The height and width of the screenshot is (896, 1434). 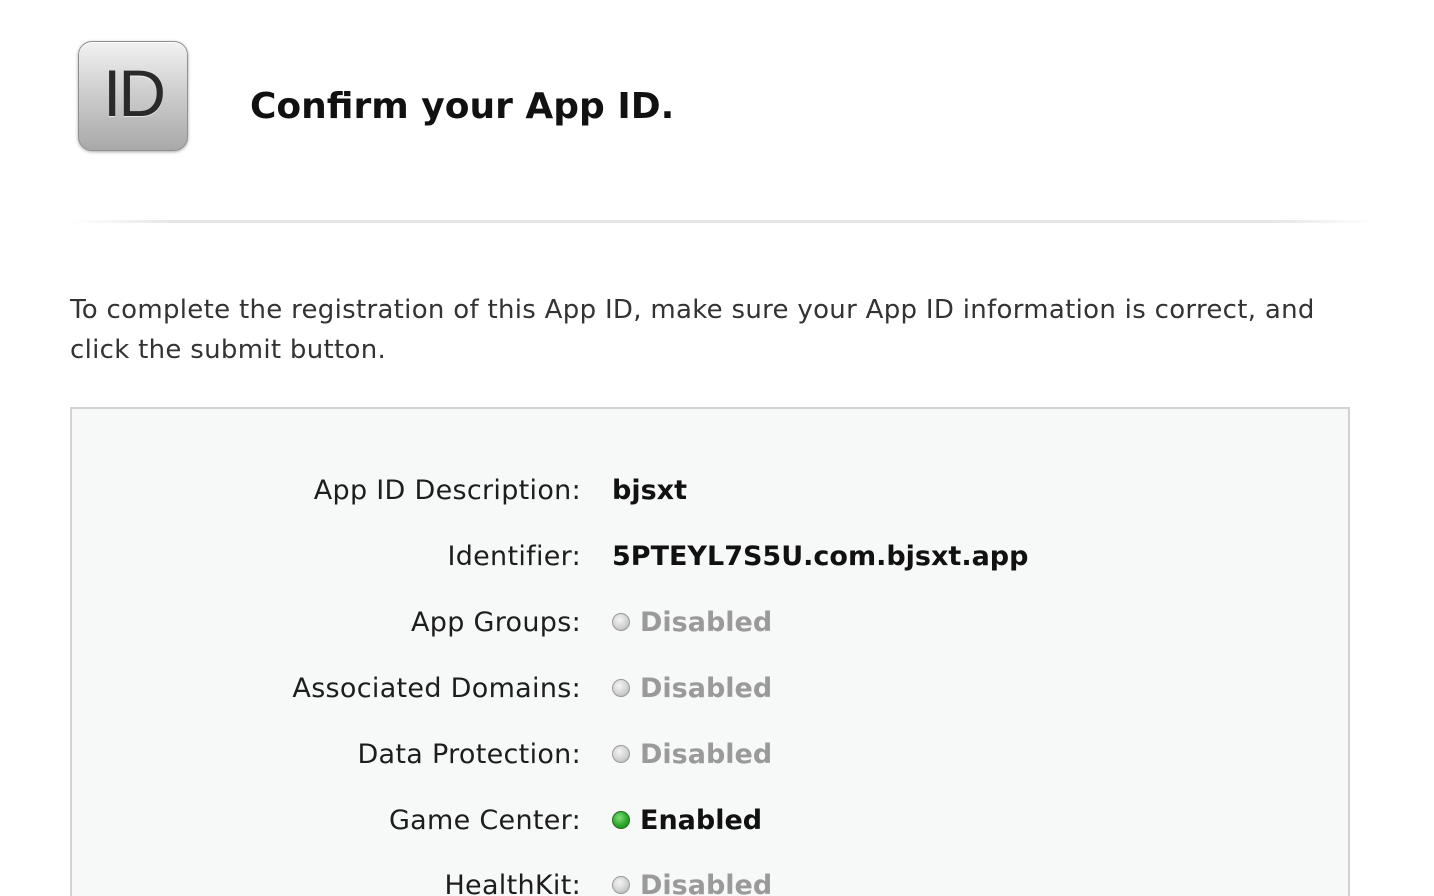 I want to click on header-divider, so click(x=723, y=221).